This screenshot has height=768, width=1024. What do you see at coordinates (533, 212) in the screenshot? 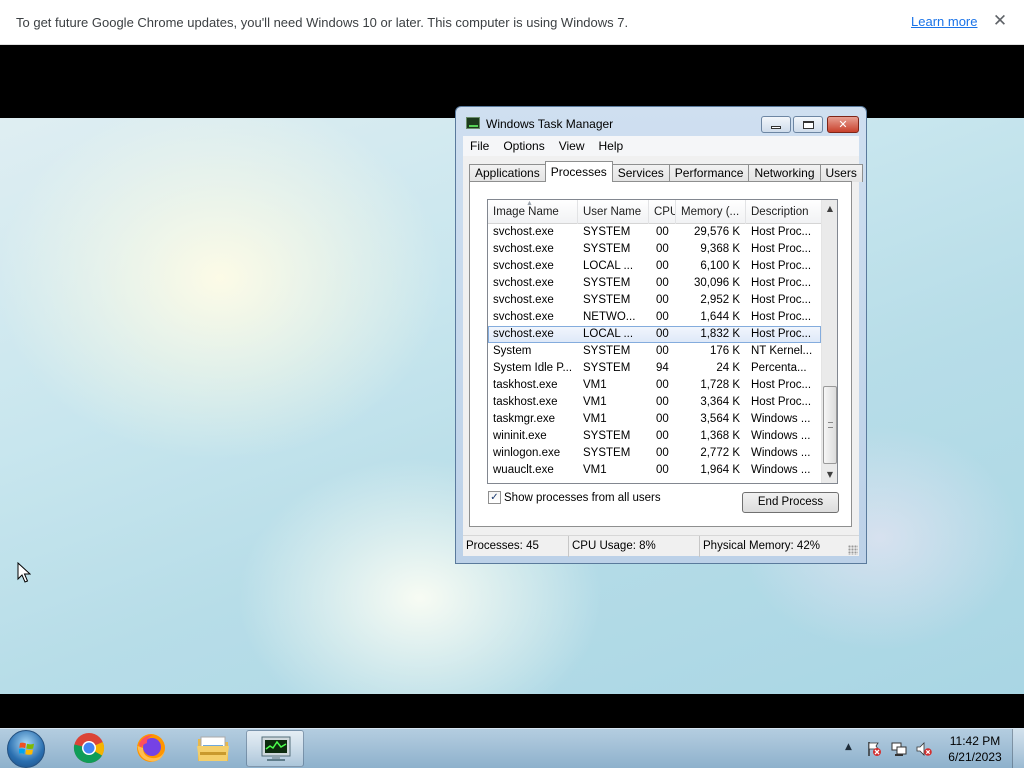
I see `column-image-name: ▲ Image Name` at bounding box center [533, 212].